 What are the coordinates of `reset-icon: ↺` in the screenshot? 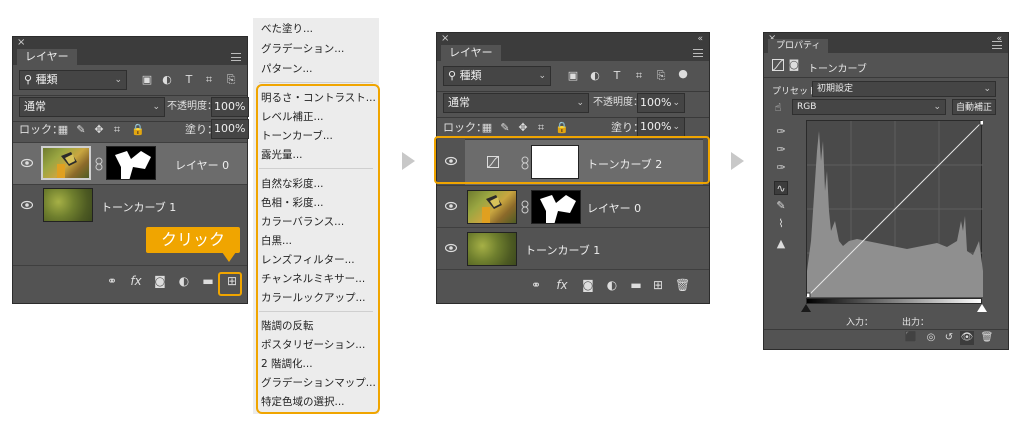 It's located at (949, 338).